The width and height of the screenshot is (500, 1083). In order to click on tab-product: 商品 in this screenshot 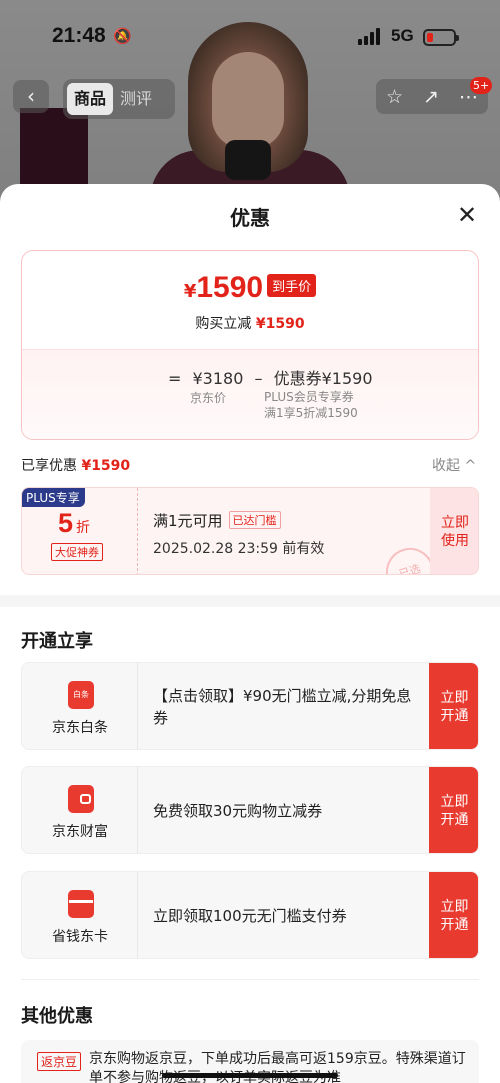, I will do `click(90, 99)`.